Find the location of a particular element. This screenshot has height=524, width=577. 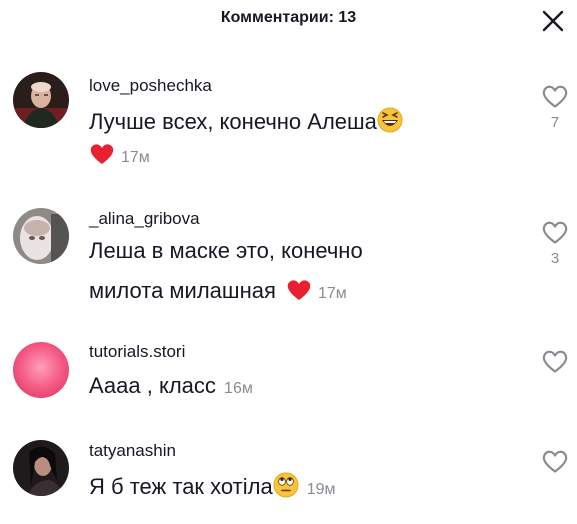

laughing-emoji is located at coordinates (390, 123).